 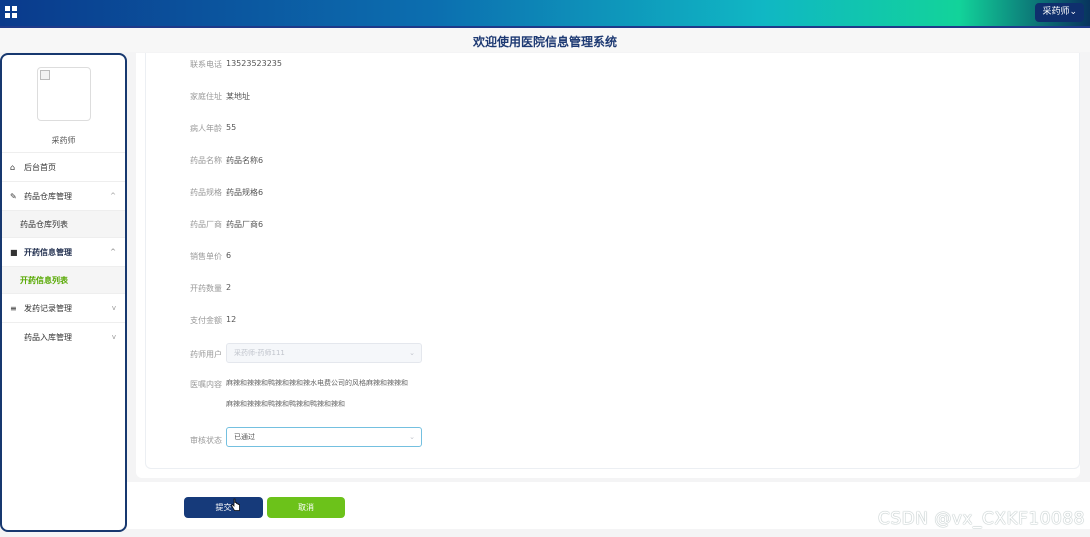 I want to click on form-row-unit-price: 销售单价 6, so click(x=426, y=260).